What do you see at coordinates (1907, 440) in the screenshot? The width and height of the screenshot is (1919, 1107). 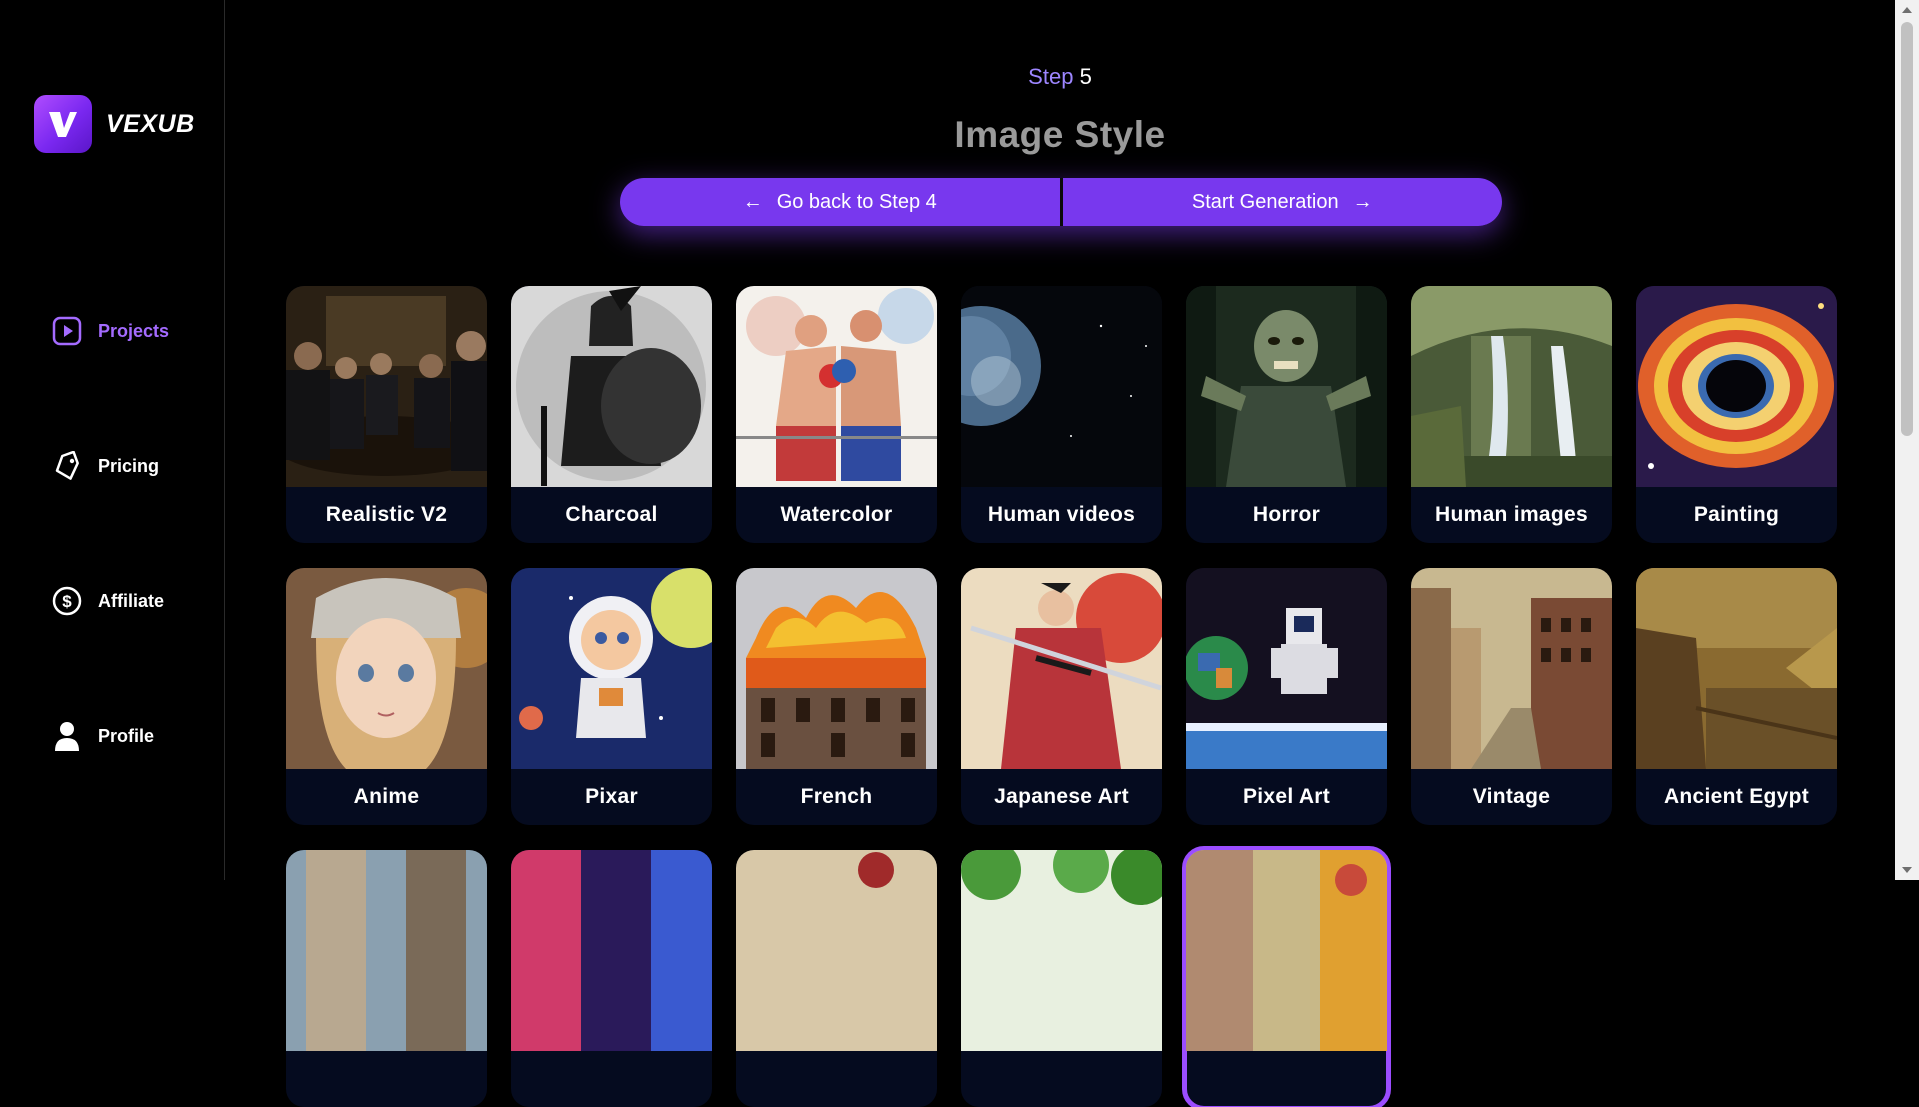 I see `scrollbar` at bounding box center [1907, 440].